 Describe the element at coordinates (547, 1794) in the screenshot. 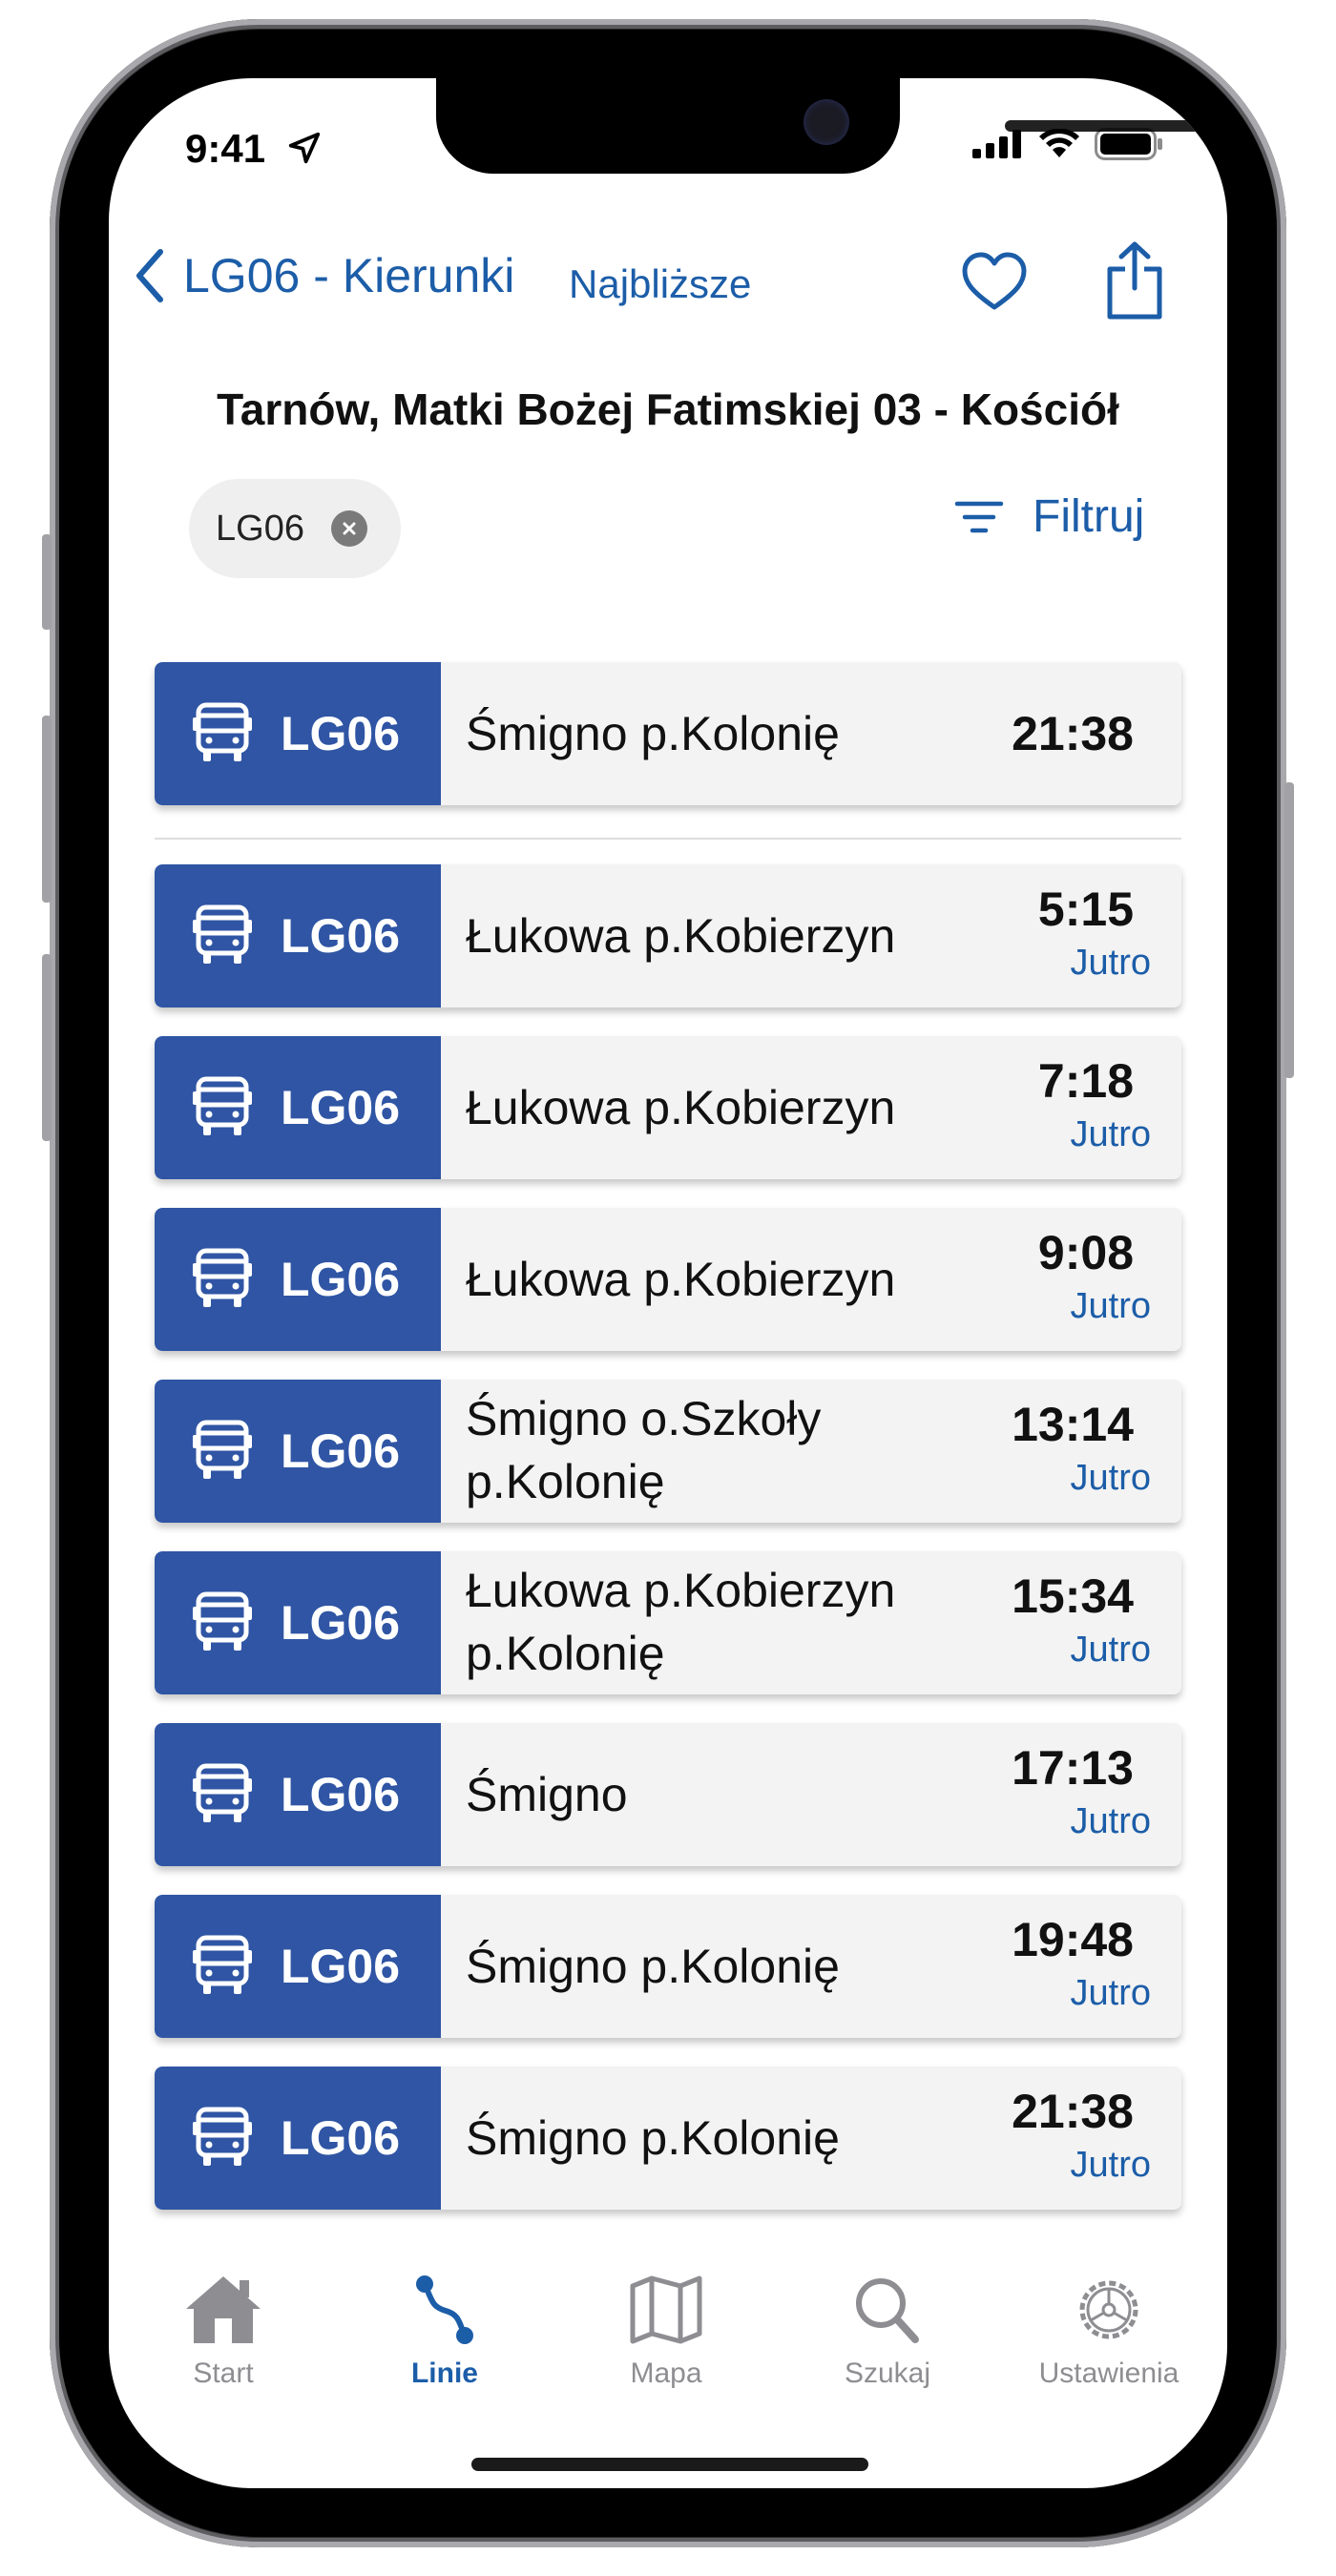

I see `destination: Śmigno` at that location.